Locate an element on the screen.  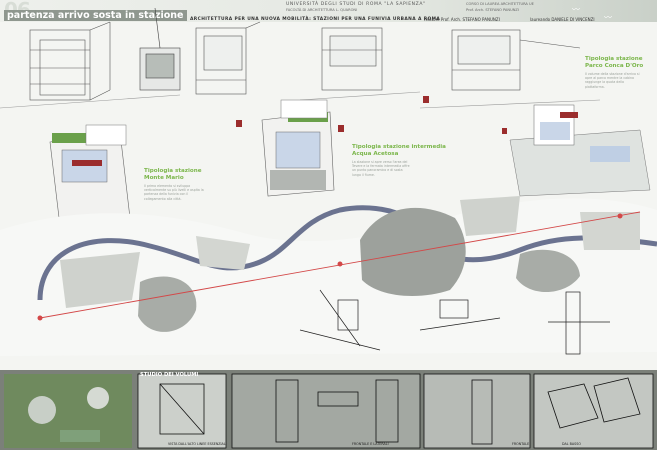
station-sketch-center-top is located at coordinates (360, 64).